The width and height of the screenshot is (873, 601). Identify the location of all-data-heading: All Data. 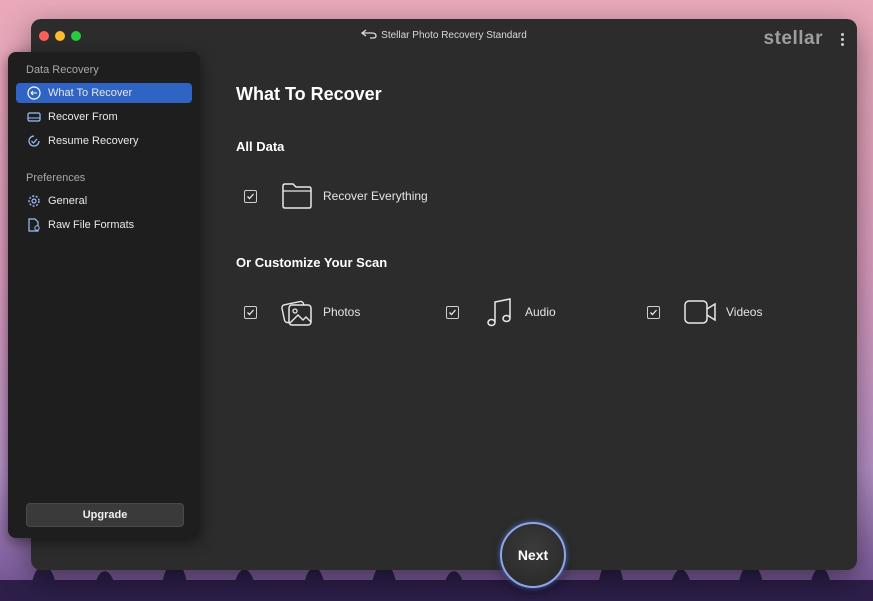
(260, 146).